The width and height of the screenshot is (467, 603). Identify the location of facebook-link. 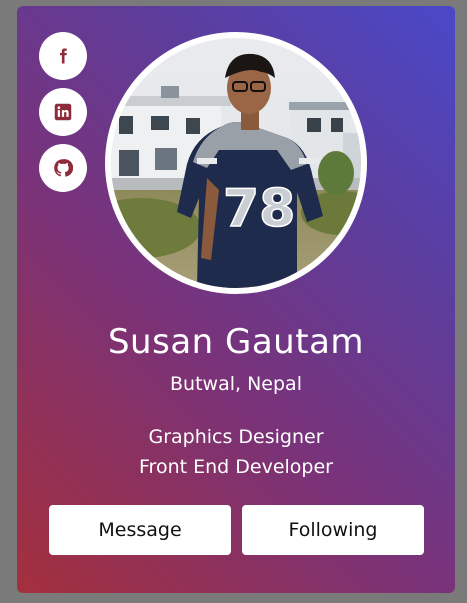
(63, 56).